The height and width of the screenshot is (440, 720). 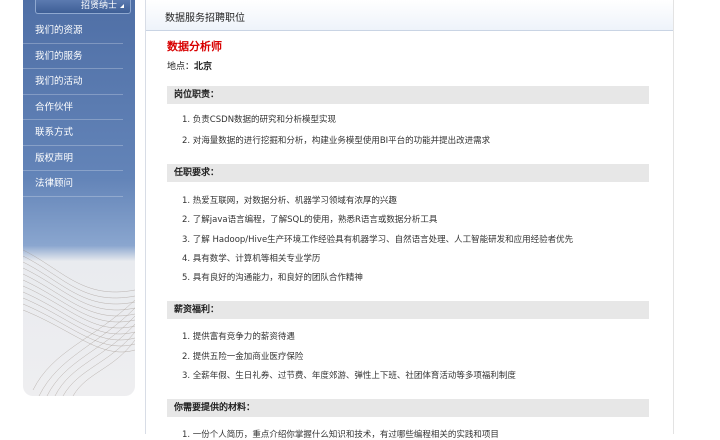 I want to click on sidebar-item-resources: 我们的资源, so click(x=73, y=31).